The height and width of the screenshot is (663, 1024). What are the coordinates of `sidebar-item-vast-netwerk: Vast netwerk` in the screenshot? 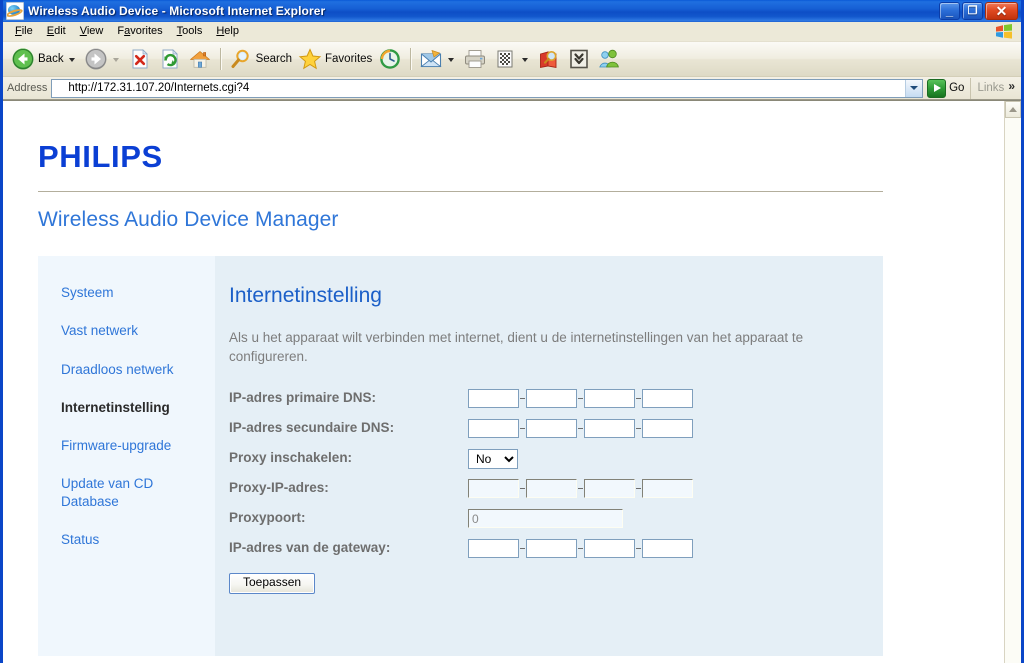 It's located at (126, 330).